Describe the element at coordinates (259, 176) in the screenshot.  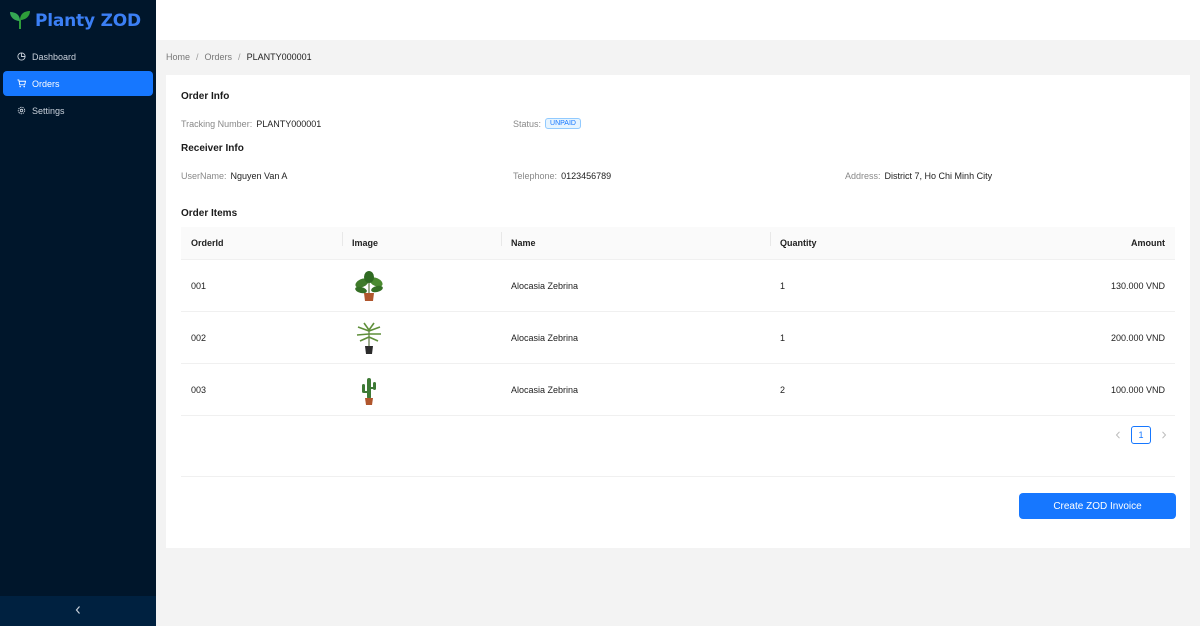
I see `username-value: Nguyen Van A` at that location.